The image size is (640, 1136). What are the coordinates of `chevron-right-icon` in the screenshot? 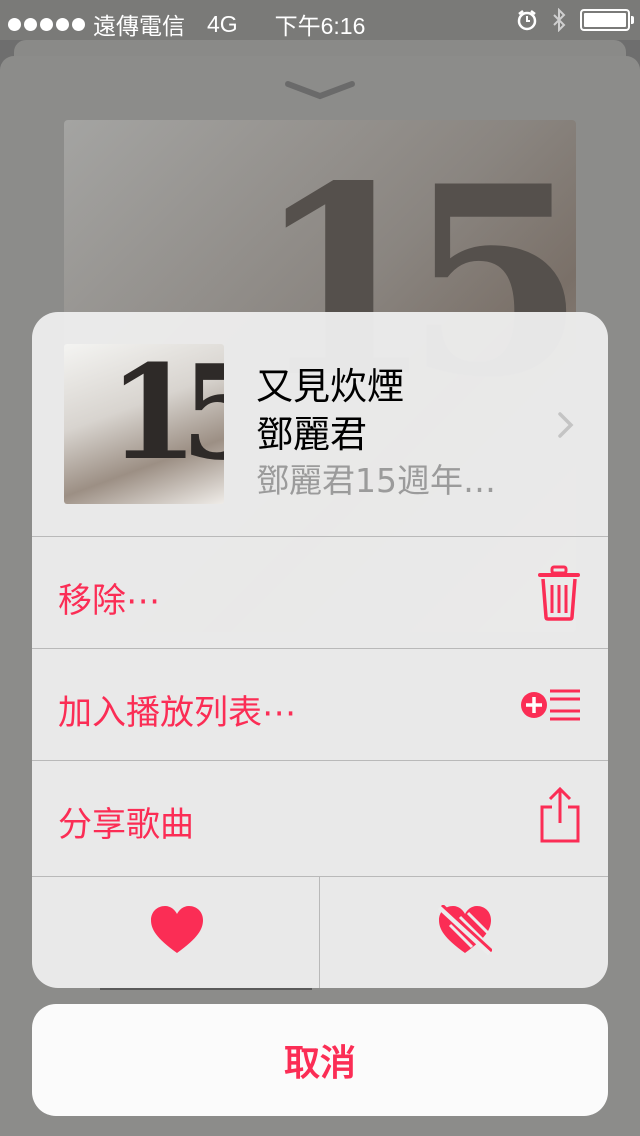 It's located at (566, 425).